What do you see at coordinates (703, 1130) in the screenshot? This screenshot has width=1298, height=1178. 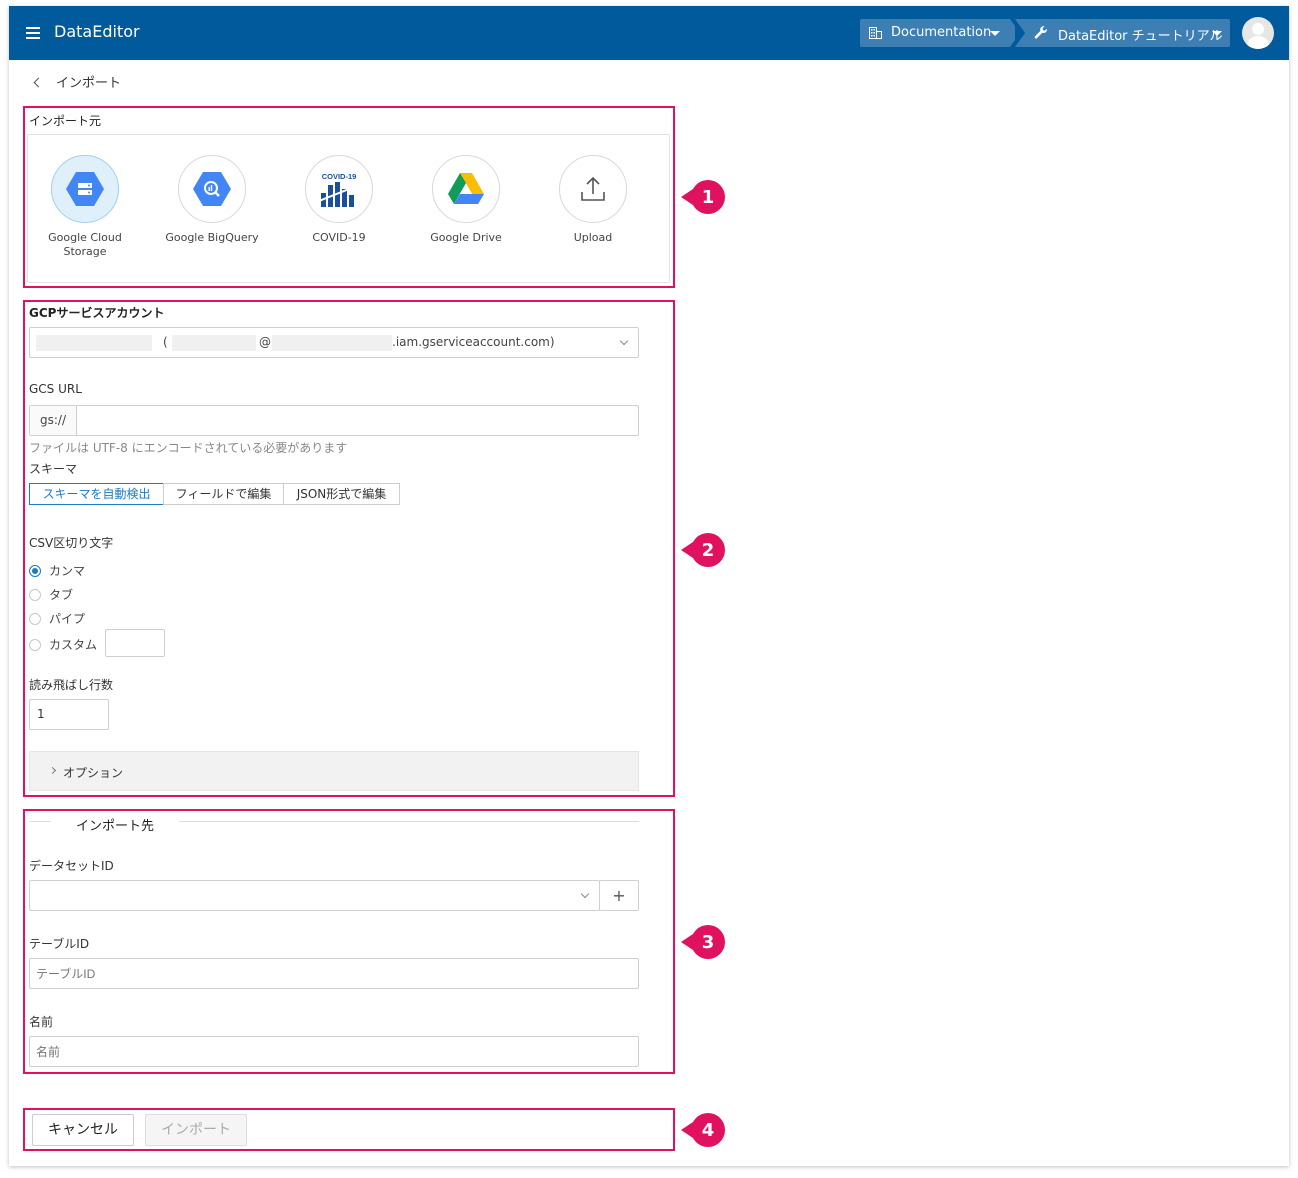 I see `callout-badge-4: 4` at bounding box center [703, 1130].